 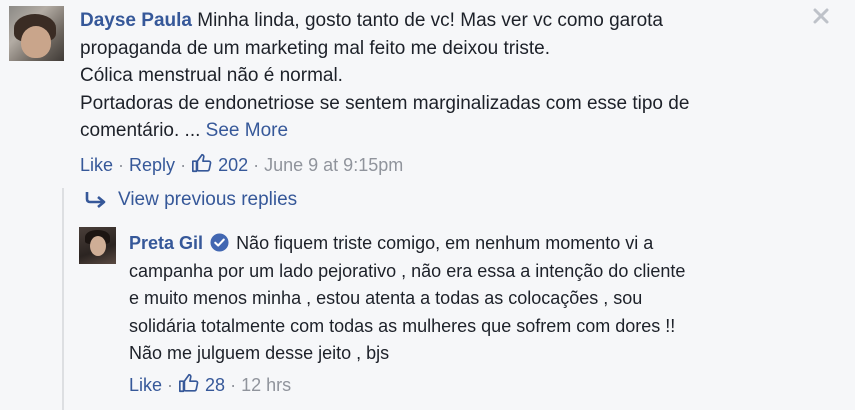 What do you see at coordinates (219, 242) in the screenshot?
I see `verified-badge-icon` at bounding box center [219, 242].